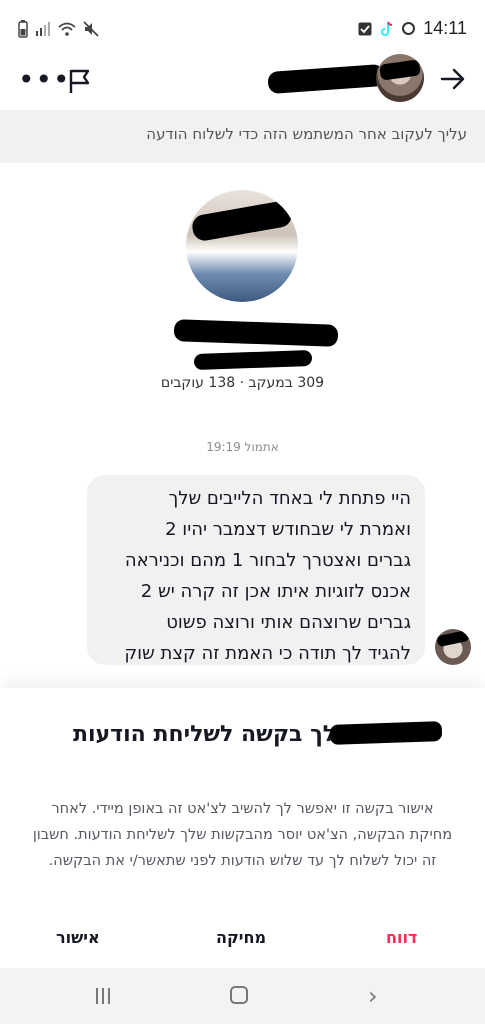 This screenshot has height=1024, width=485. What do you see at coordinates (91, 29) in the screenshot?
I see `mute-icon` at bounding box center [91, 29].